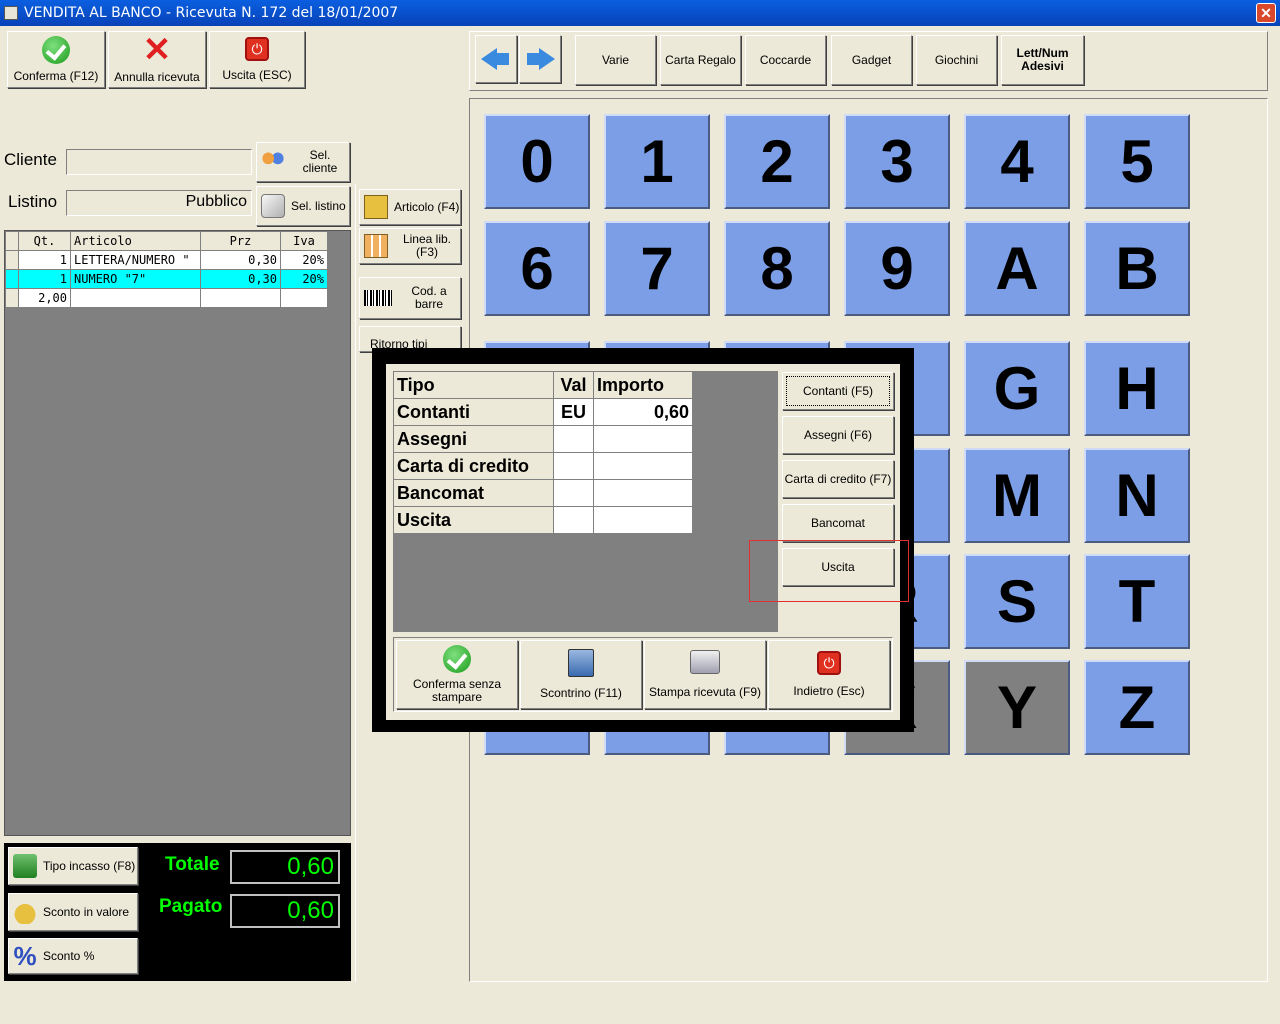 The width and height of the screenshot is (1280, 1024). I want to click on col-qty-header: Qt., so click(44, 241).